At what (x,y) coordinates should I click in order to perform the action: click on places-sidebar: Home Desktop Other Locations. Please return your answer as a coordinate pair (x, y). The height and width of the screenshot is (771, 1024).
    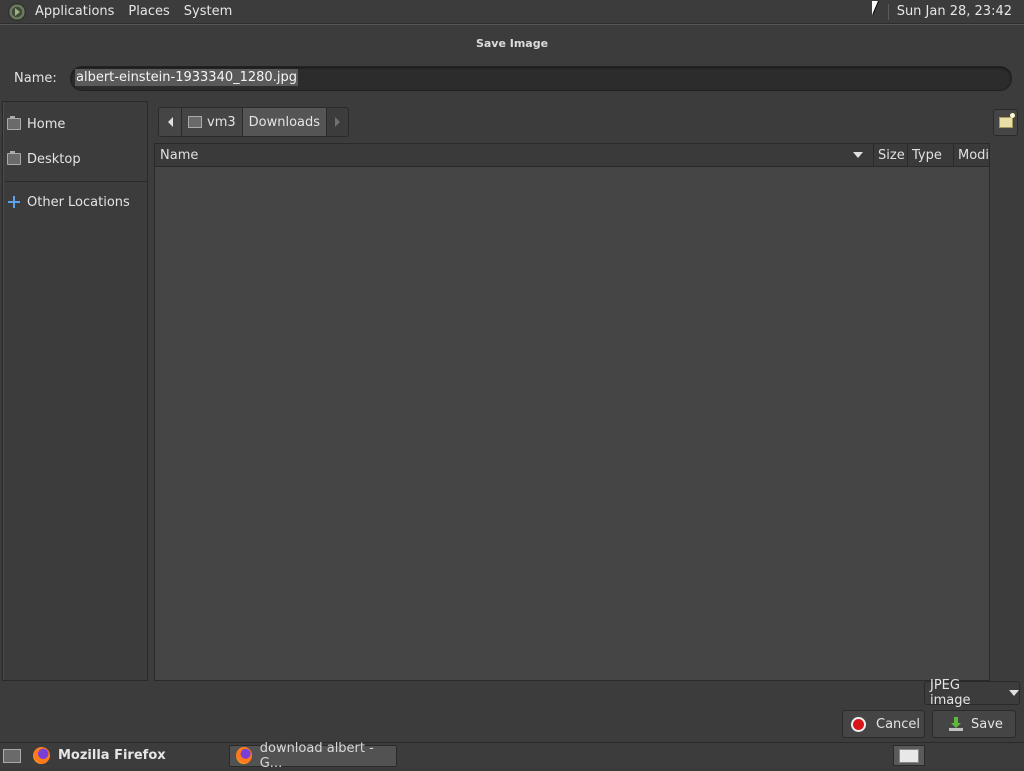
    Looking at the image, I should click on (75, 391).